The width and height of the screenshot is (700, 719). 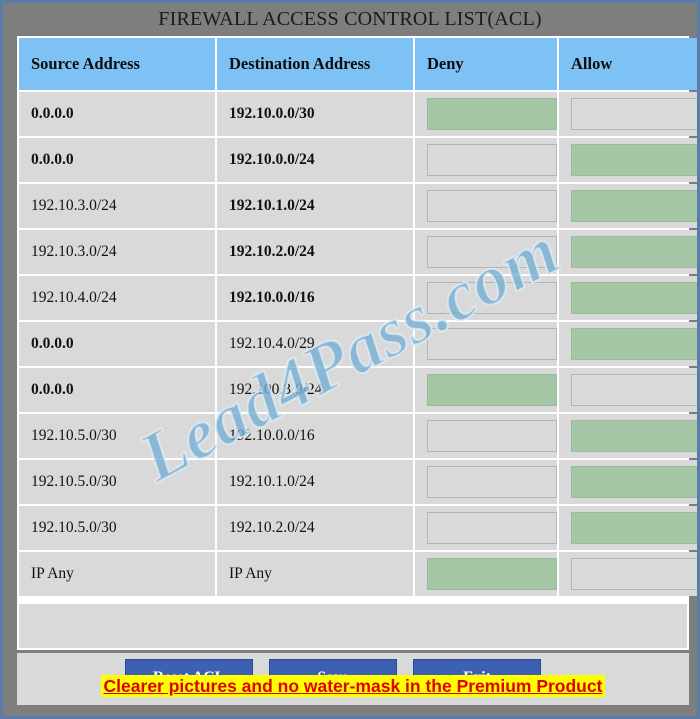 What do you see at coordinates (486, 64) in the screenshot?
I see `column-header-deny: Deny` at bounding box center [486, 64].